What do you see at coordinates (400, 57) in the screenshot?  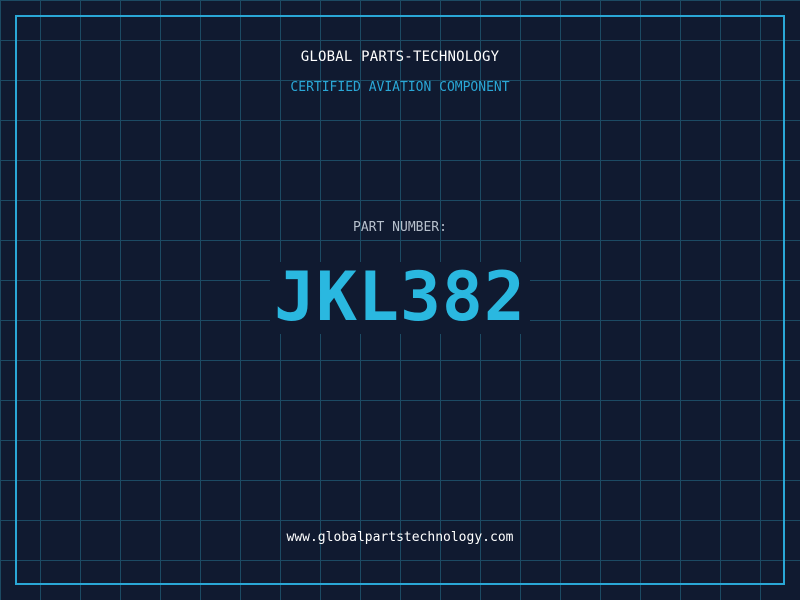 I see `company-name: GLOBAL PARTS-TECHNOLOGY` at bounding box center [400, 57].